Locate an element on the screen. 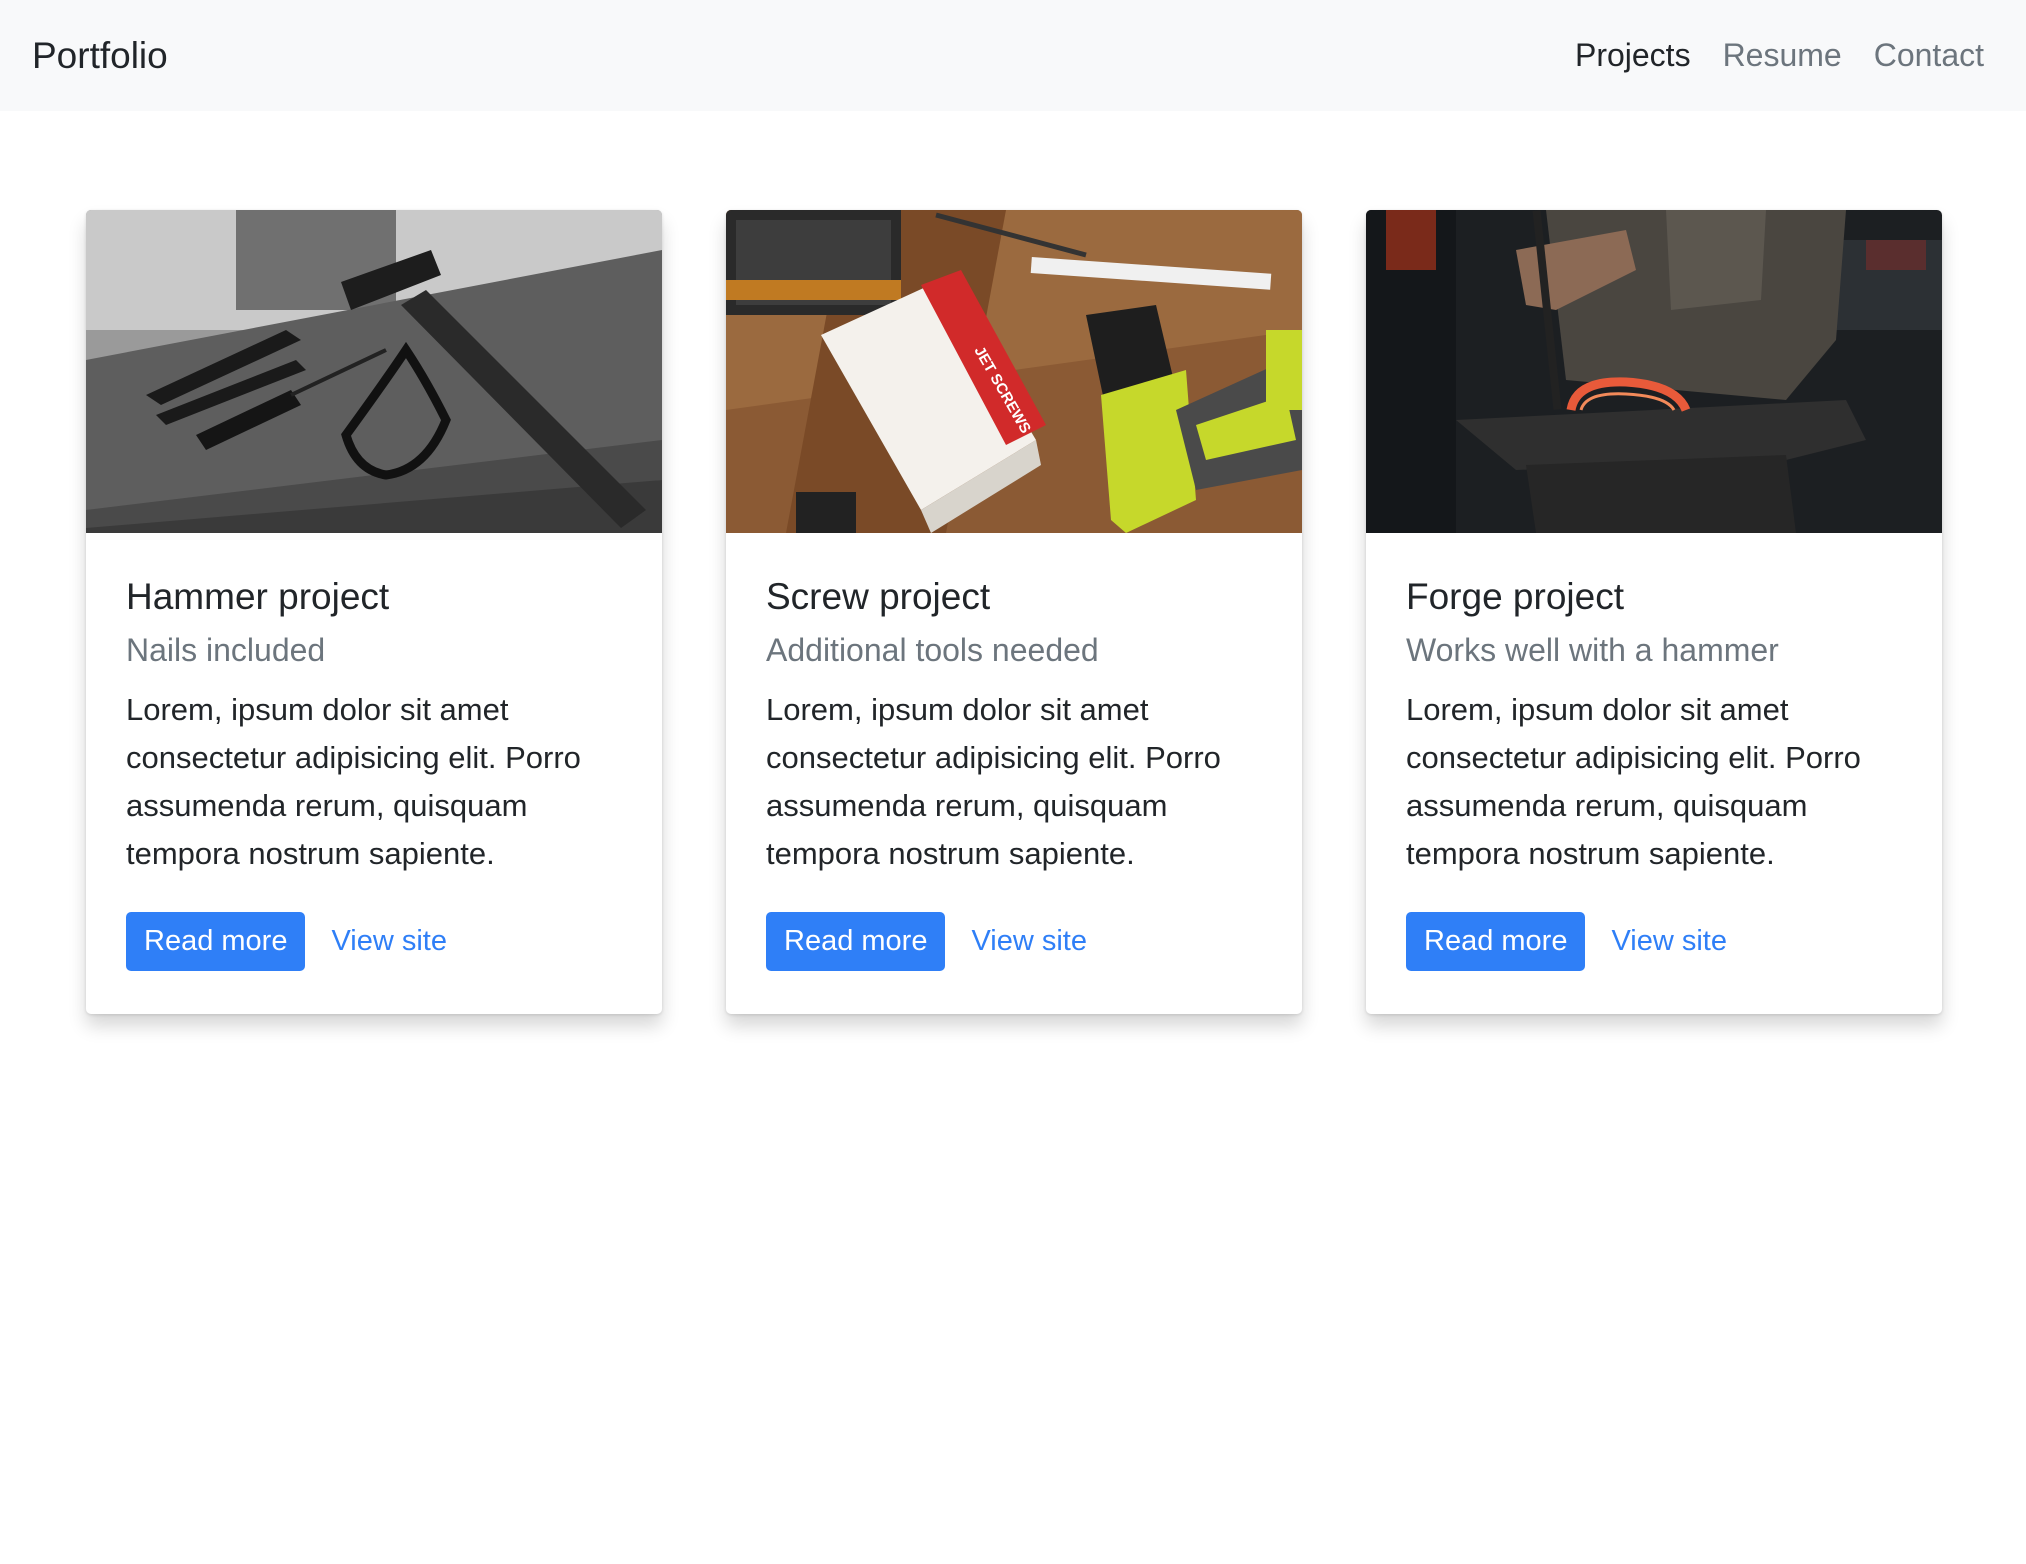  card-title: Hammer project is located at coordinates (258, 596).